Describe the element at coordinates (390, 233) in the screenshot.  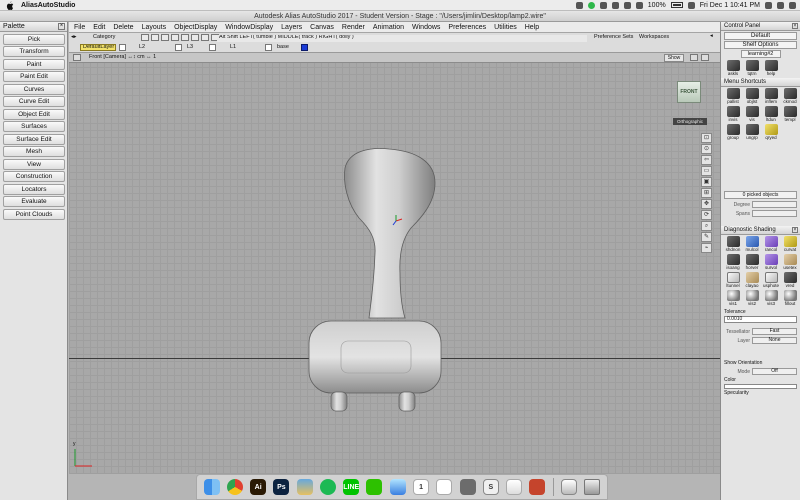
I see `lamp-head` at that location.